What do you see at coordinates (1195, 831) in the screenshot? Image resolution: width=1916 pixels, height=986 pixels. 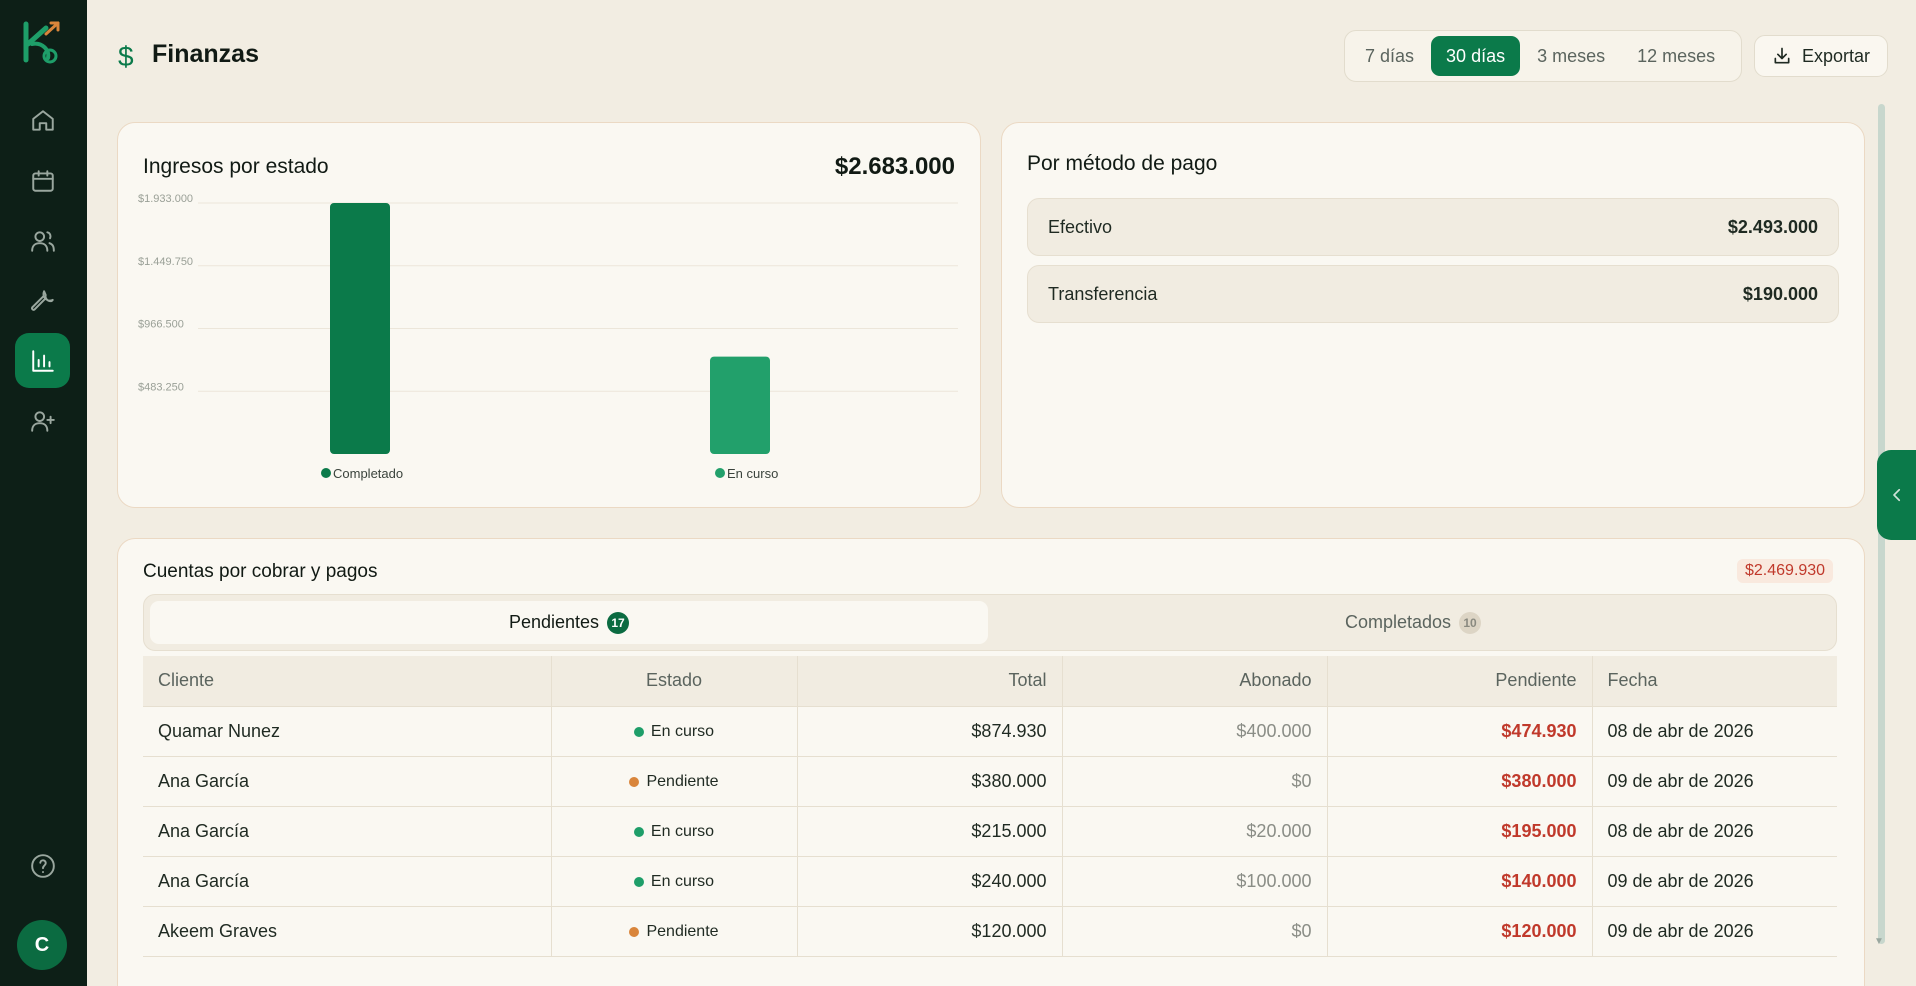 I see `cell-paid: $20.000` at bounding box center [1195, 831].